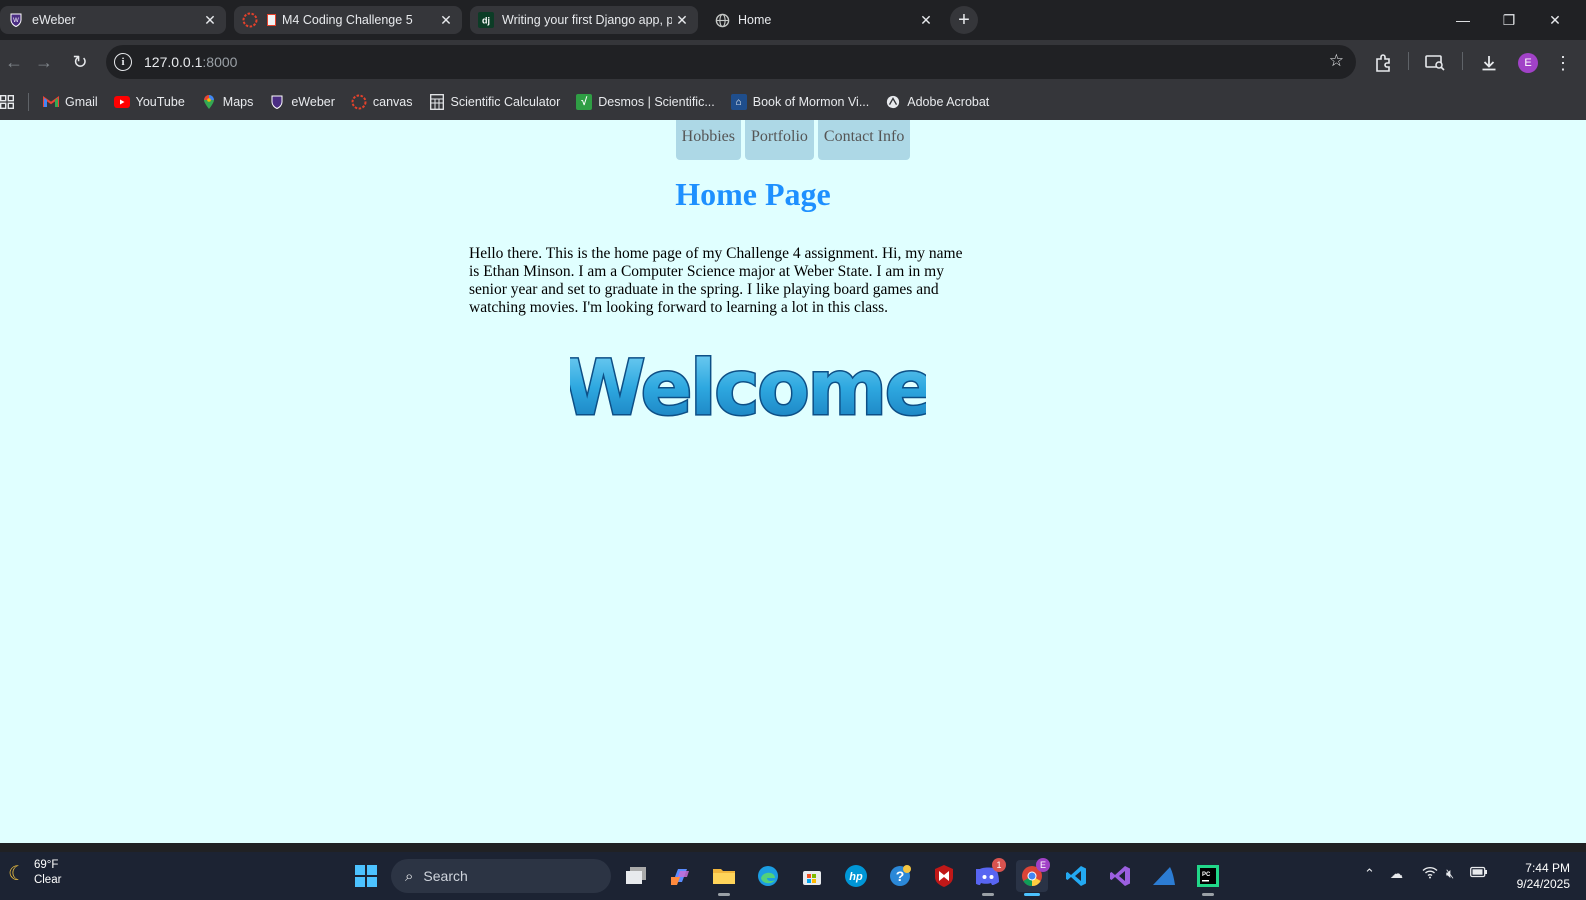  I want to click on bookmark-maps: Maps, so click(227, 102).